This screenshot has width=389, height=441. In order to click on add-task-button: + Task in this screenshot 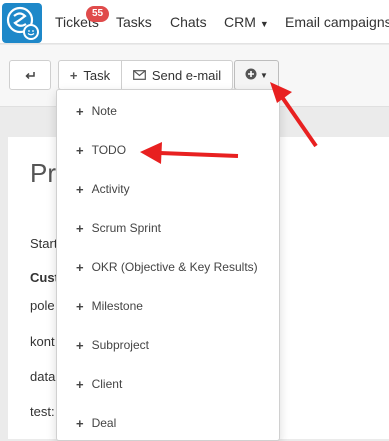, I will do `click(90, 75)`.